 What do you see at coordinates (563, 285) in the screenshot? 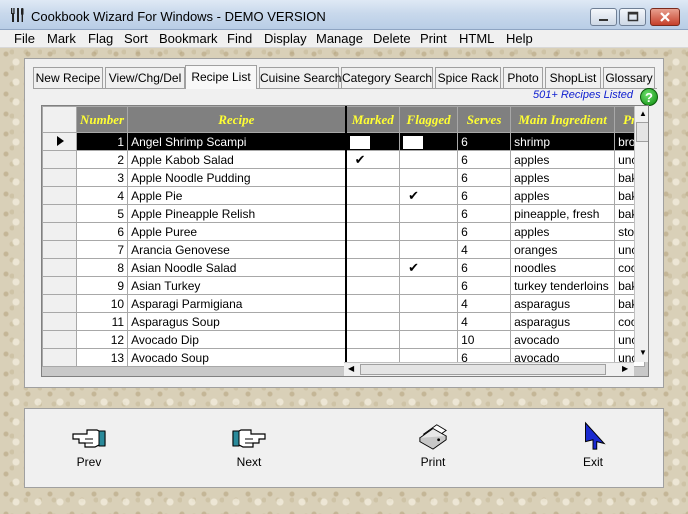
I see `cell-ingredient: turkey tenderloins` at bounding box center [563, 285].